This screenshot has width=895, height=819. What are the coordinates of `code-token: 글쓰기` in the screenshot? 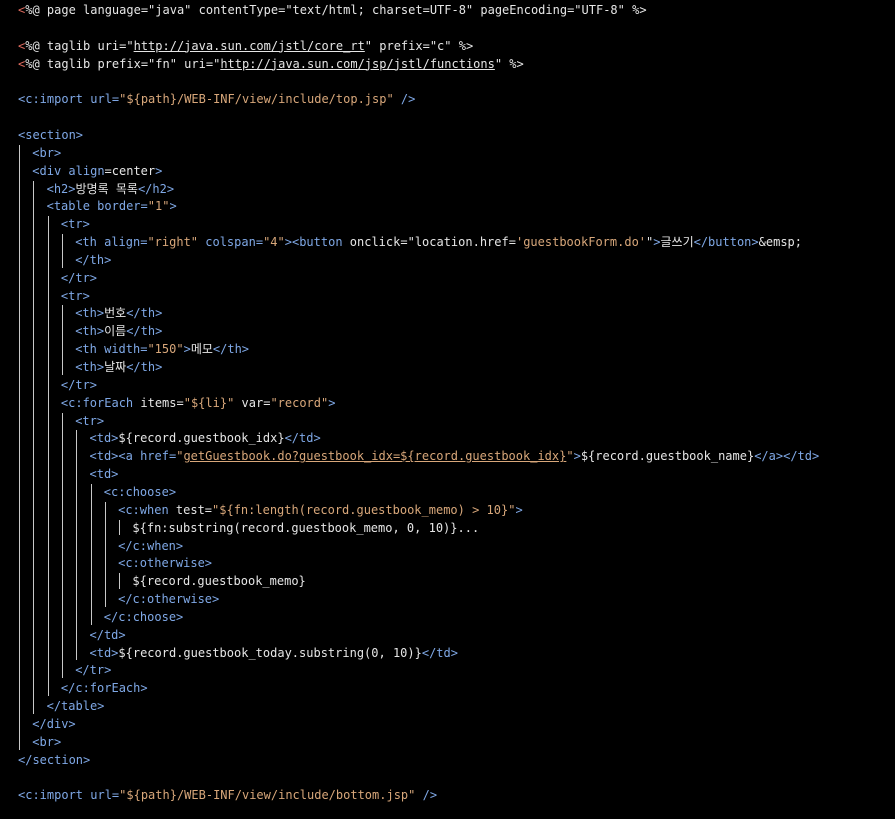 It's located at (677, 242).